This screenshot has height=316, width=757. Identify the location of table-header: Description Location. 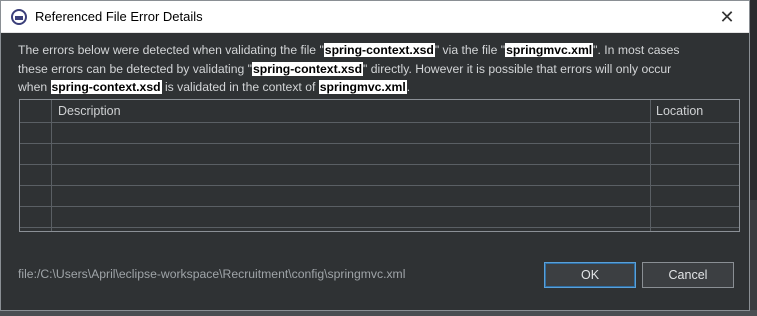
(379, 111).